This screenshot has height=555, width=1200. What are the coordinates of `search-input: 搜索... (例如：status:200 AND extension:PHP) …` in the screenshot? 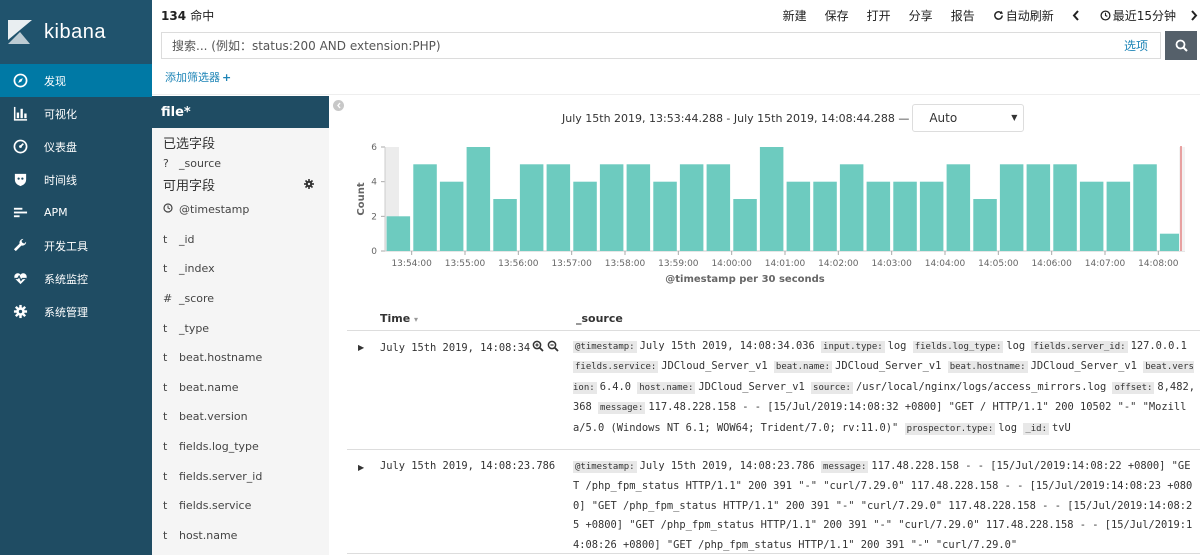 It's located at (661, 45).